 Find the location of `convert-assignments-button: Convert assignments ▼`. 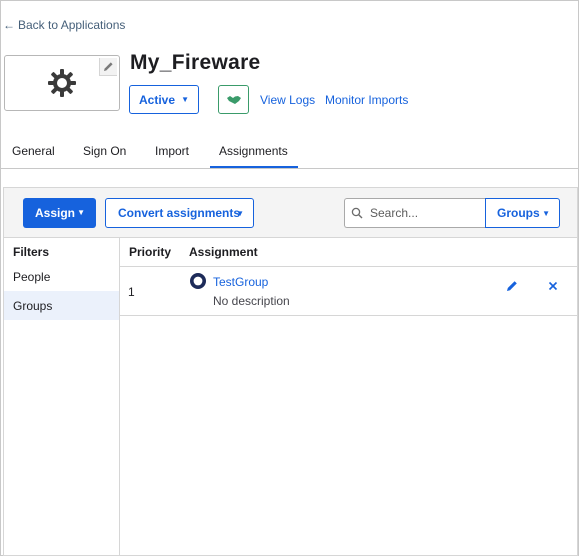

convert-assignments-button: Convert assignments ▼ is located at coordinates (179, 213).